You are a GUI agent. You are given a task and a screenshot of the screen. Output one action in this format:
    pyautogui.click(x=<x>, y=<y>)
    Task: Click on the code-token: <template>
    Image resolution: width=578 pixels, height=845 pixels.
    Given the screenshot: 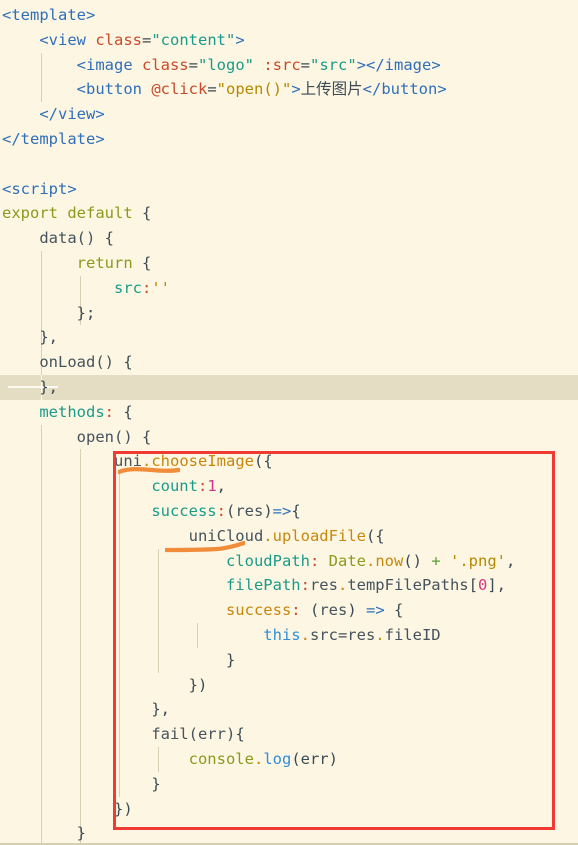 What is the action you would take?
    pyautogui.click(x=49, y=15)
    